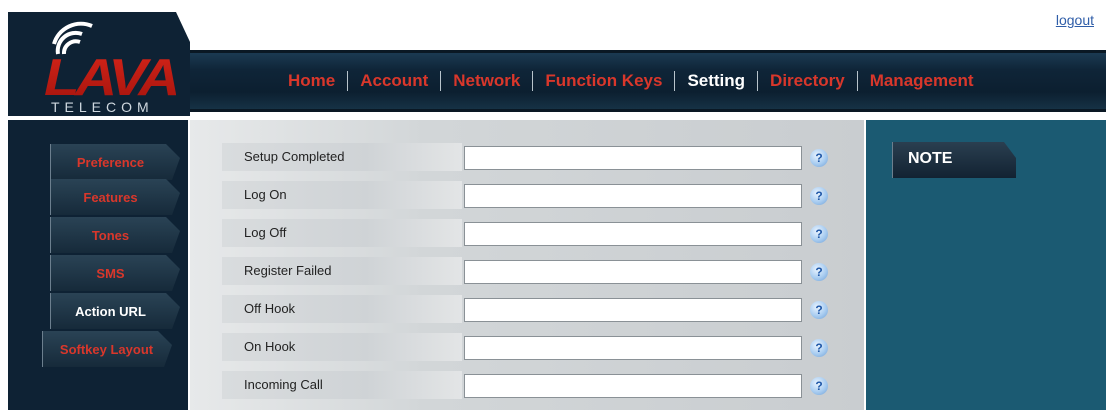 This screenshot has width=1106, height=410. I want to click on setup-completed-input, so click(633, 158).